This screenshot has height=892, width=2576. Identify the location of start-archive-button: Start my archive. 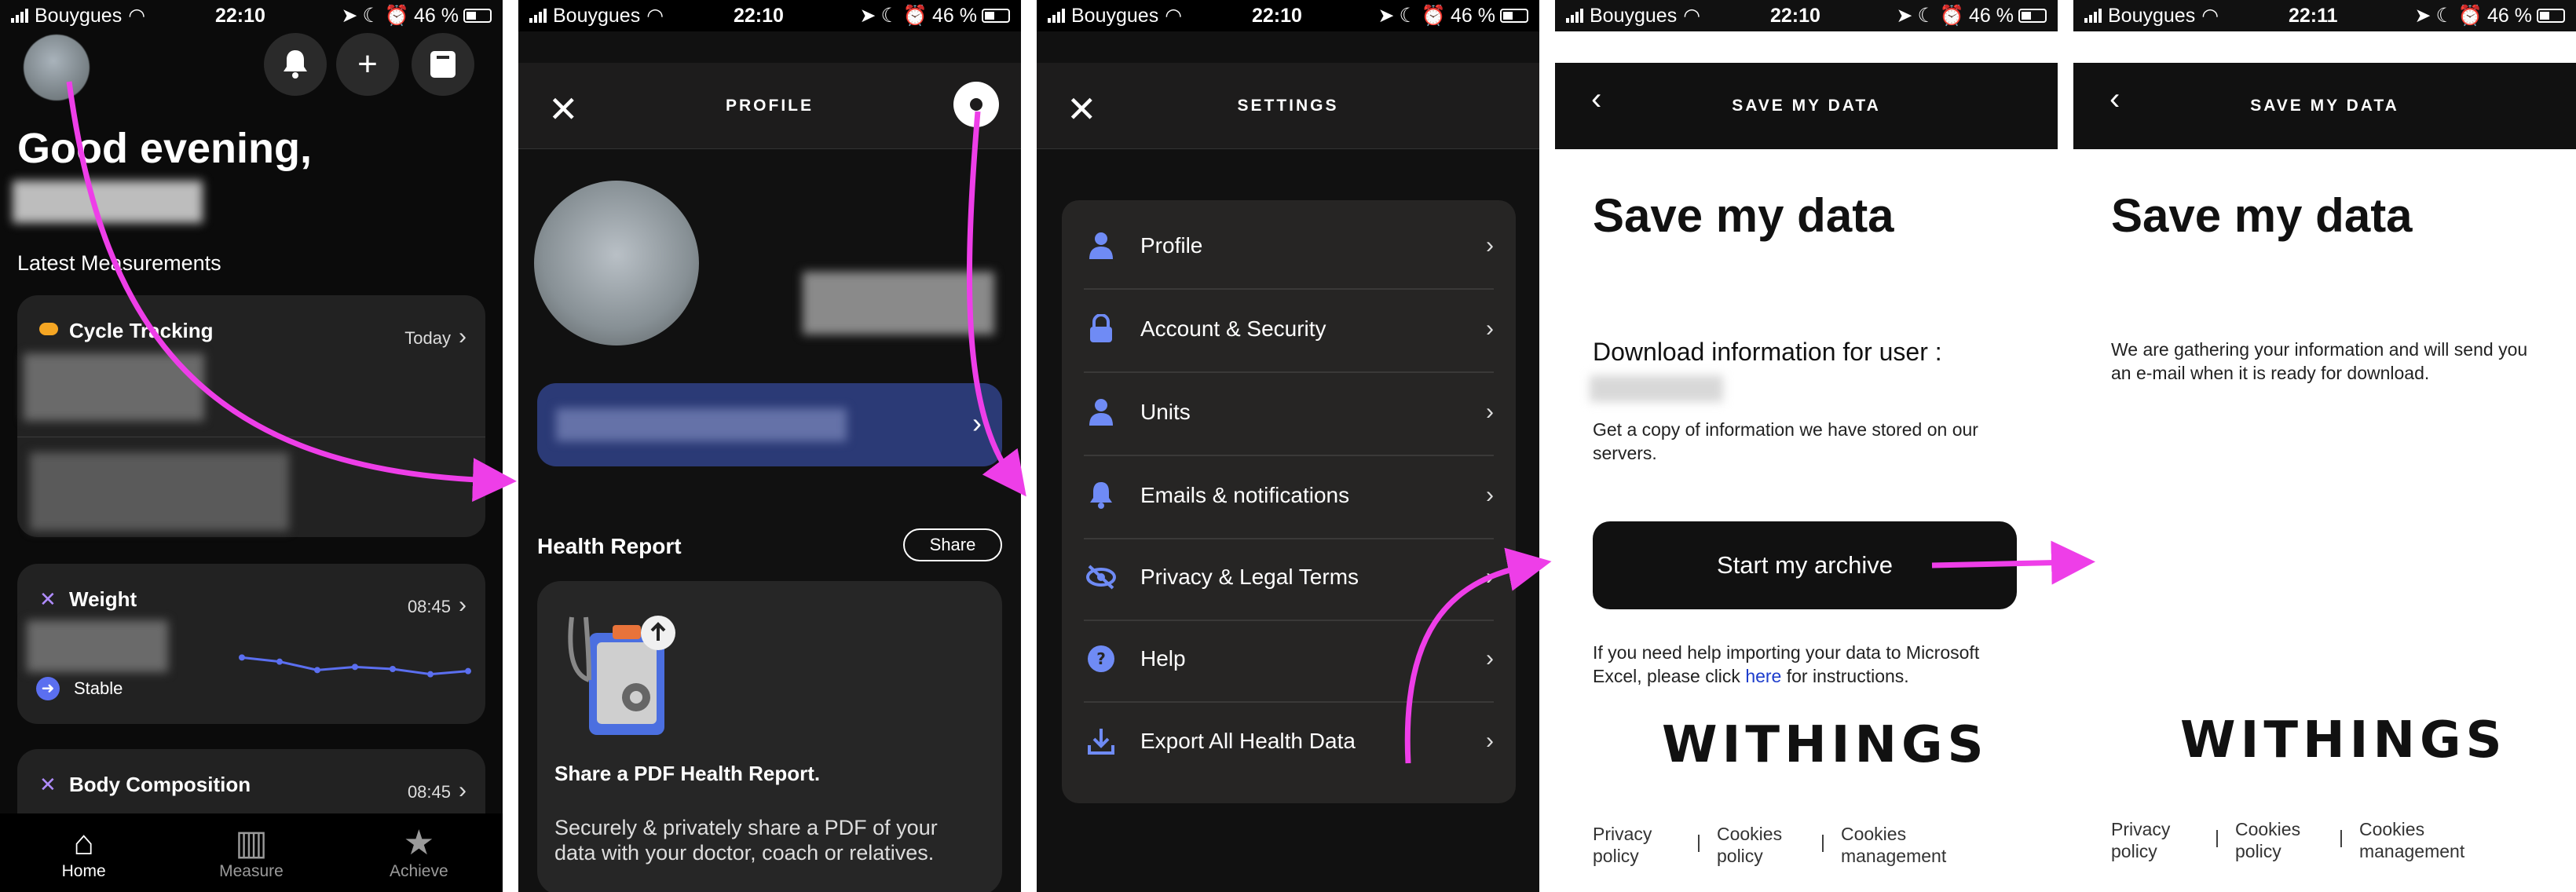
(1805, 565).